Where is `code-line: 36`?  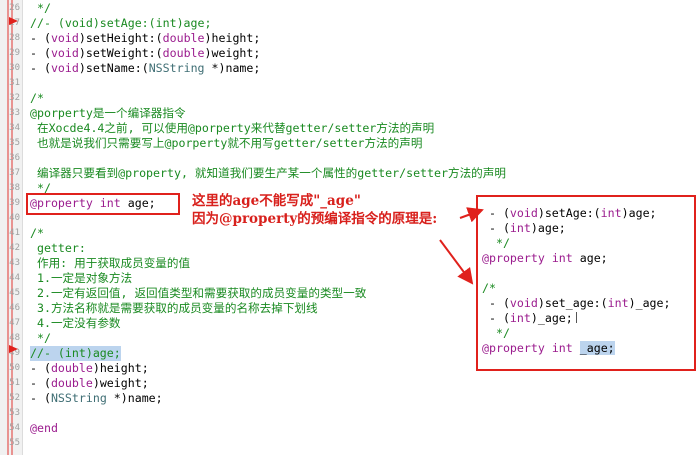 code-line: 36 is located at coordinates (237, 158).